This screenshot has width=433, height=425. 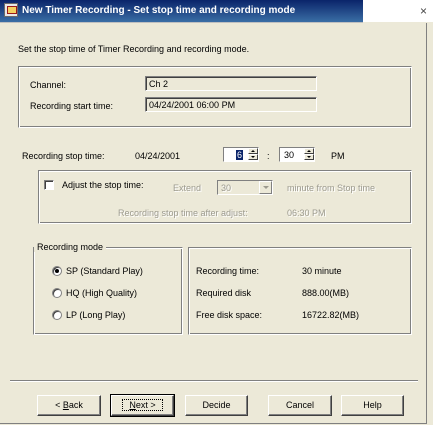 I want to click on extend-suffix: minute from Stop time, so click(x=331, y=188).